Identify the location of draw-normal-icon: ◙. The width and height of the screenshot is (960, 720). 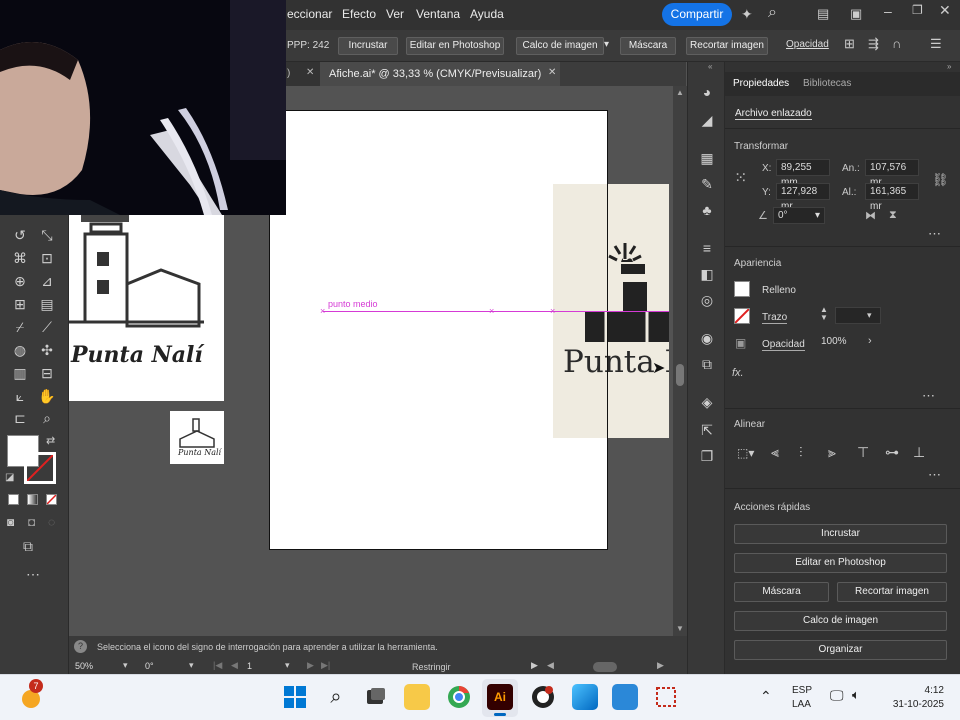
(10, 522).